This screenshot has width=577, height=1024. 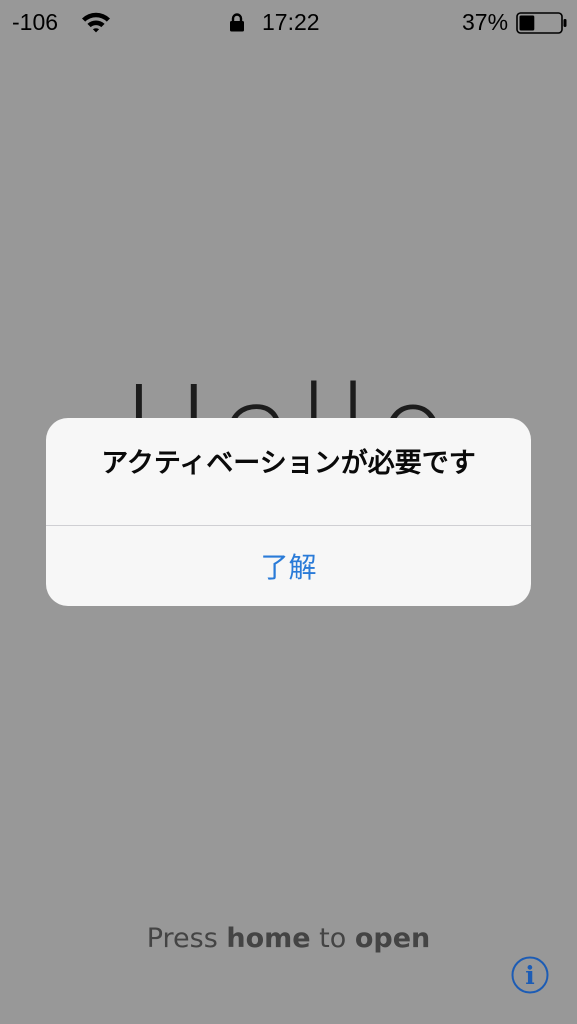 I want to click on prompt-text-press: Press, so click(x=186, y=938).